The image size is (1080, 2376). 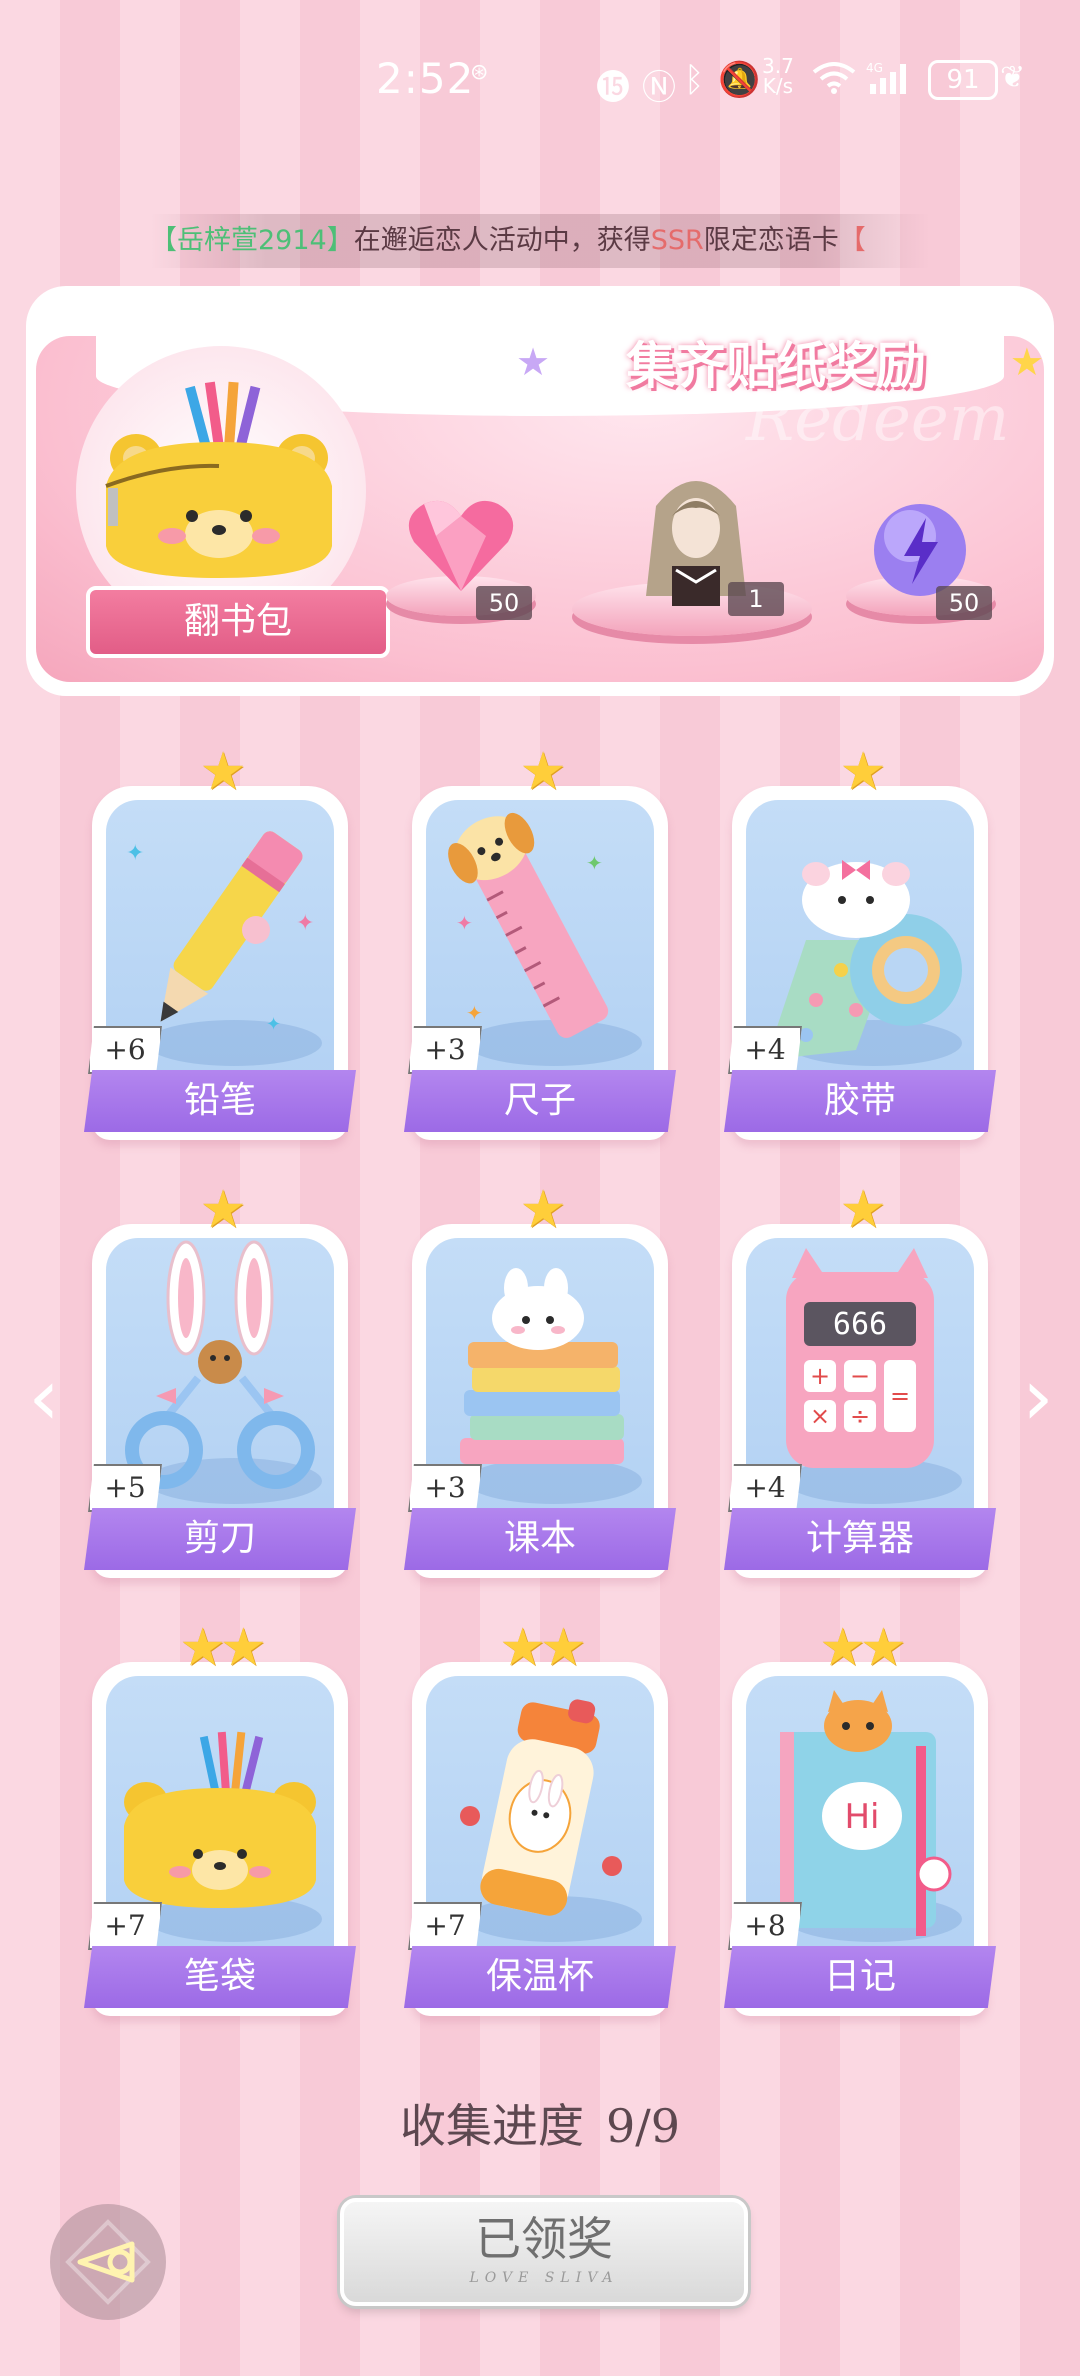 I want to click on broadcast-marquee: 【岳梓萱2914】在邂逅恋人活动中，获得SSR限定恋语卡【, so click(x=540, y=241).